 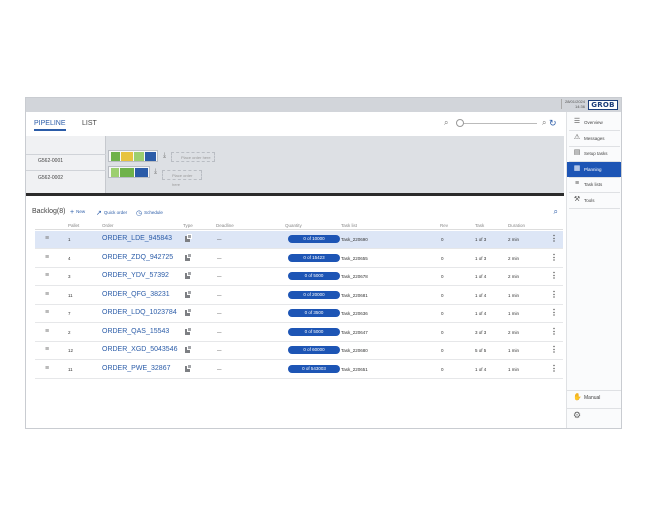 I want to click on pallet-cell: 11, so click(x=70, y=369).